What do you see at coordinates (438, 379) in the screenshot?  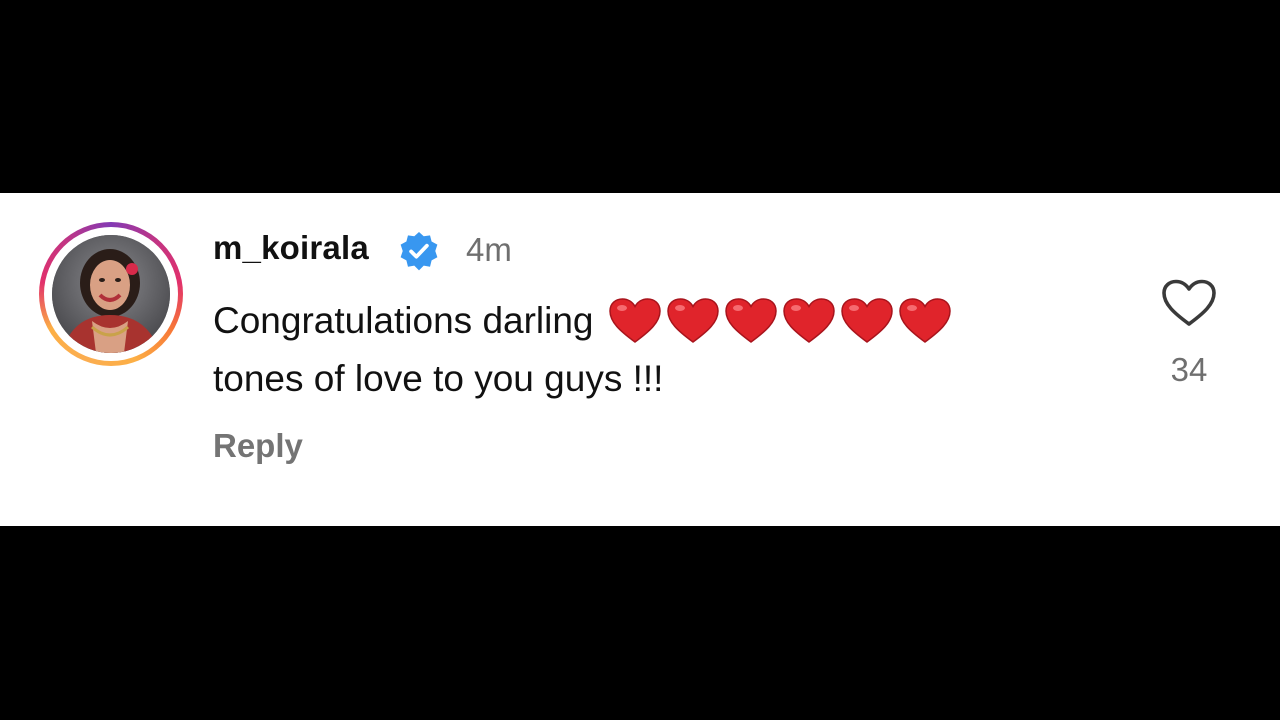 I see `comment-text-line2: tones of love to you guys !!!` at bounding box center [438, 379].